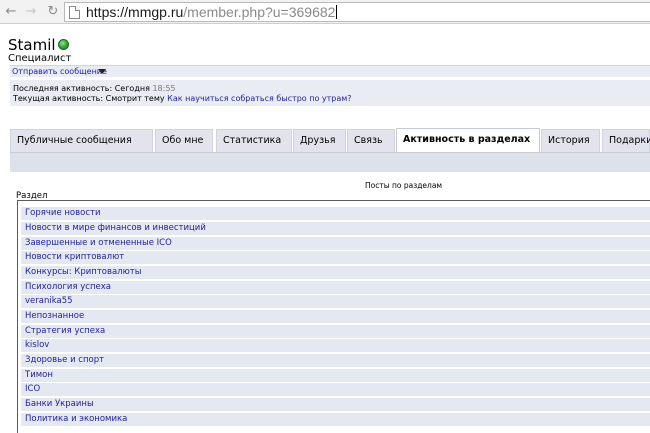 The image size is (650, 433). What do you see at coordinates (74, 257) in the screenshot?
I see `section-link: Новости криптовалют` at bounding box center [74, 257].